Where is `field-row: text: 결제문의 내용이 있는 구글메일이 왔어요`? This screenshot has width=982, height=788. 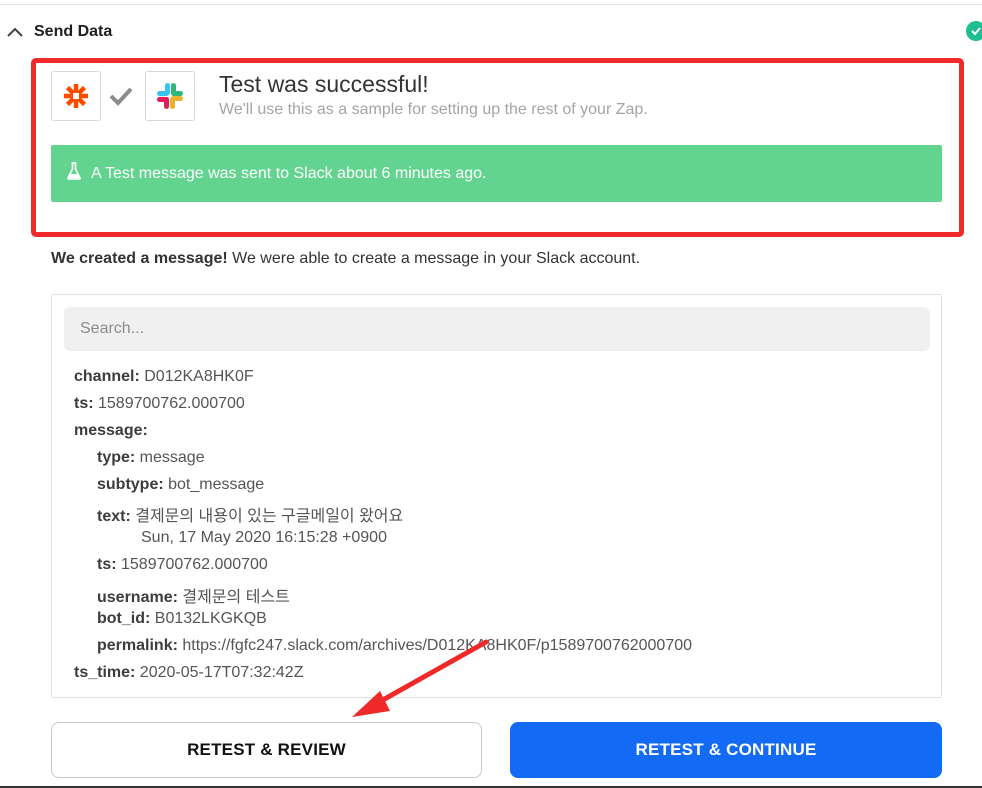
field-row: text: 결제문의 내용이 있는 구글메일이 왔어요 is located at coordinates (250, 514).